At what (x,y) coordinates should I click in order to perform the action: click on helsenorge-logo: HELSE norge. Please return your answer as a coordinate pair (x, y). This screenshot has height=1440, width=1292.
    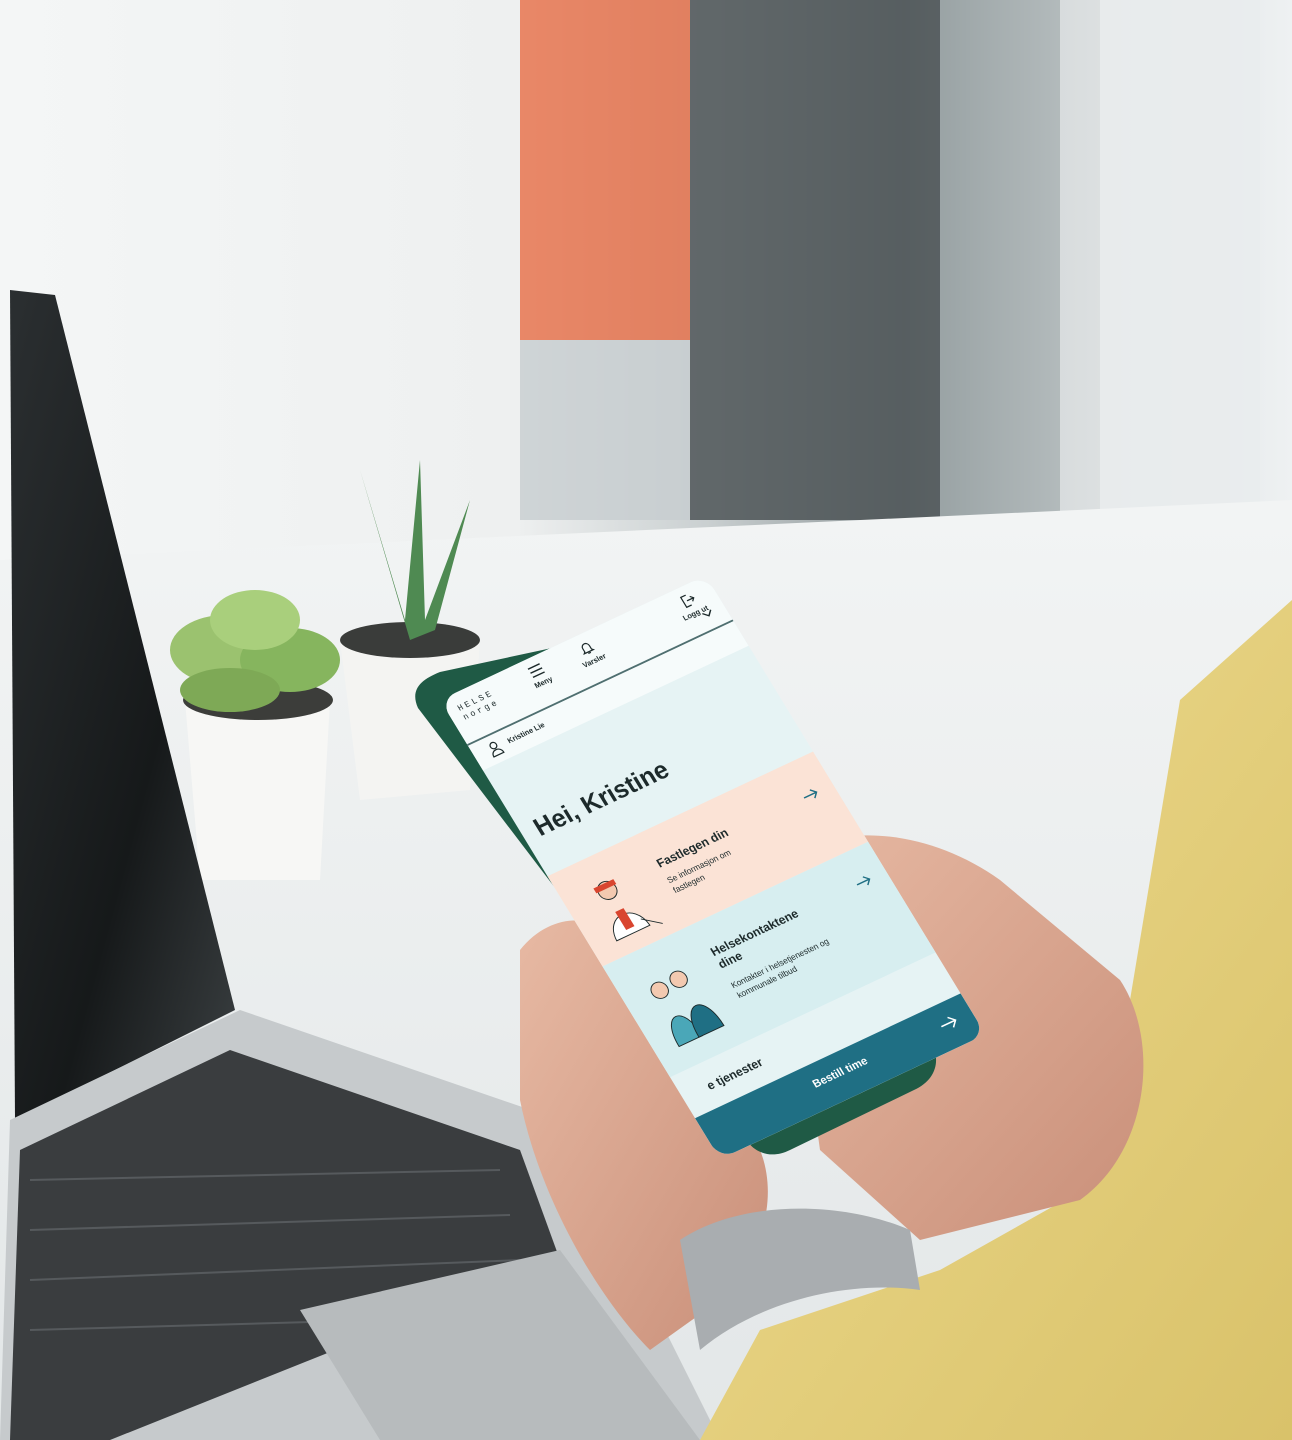
    Looking at the image, I should click on (479, 706).